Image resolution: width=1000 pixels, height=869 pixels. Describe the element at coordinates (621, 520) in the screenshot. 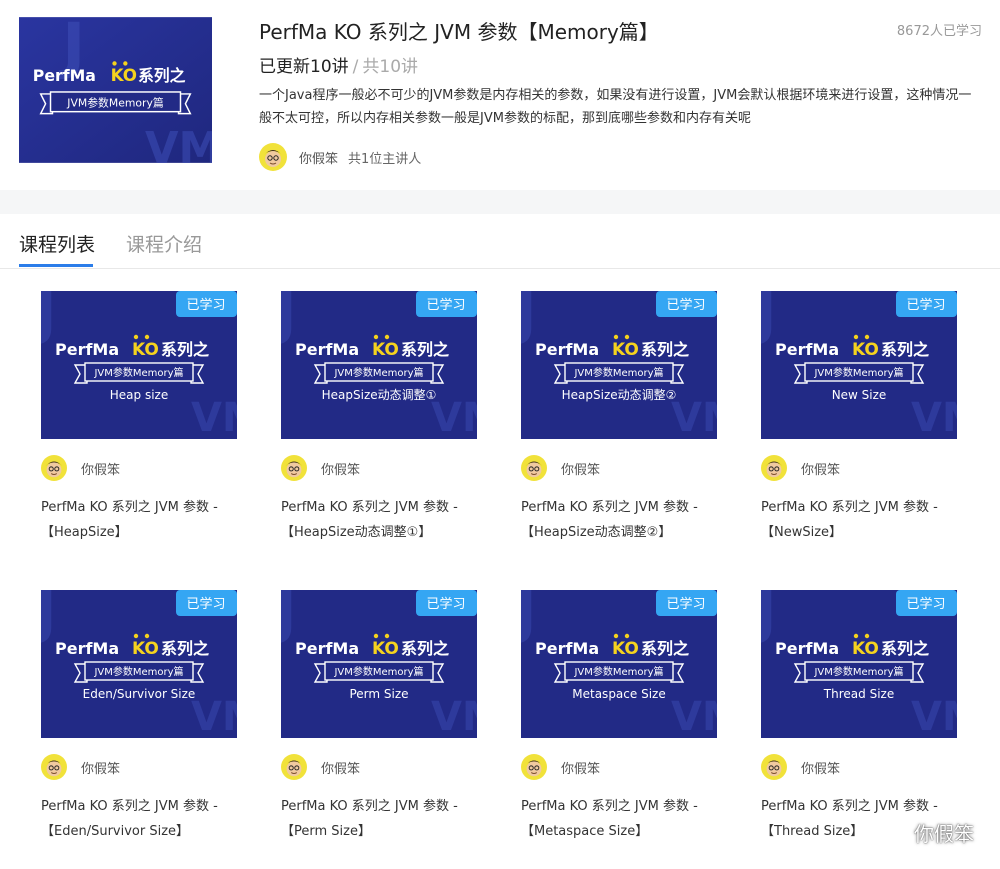

I see `lesson-title: PerfMa KO 系列之 JVM 参数 - 【HeapSize动态调整②】` at that location.